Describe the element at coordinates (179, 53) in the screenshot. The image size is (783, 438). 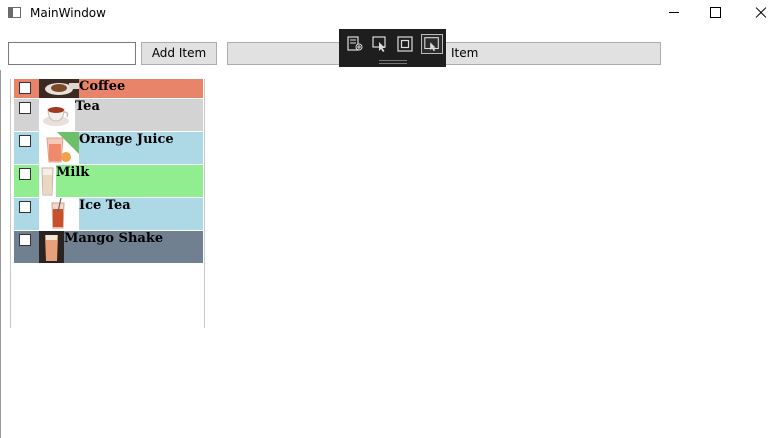
I see `add-item-button: Add Item` at that location.